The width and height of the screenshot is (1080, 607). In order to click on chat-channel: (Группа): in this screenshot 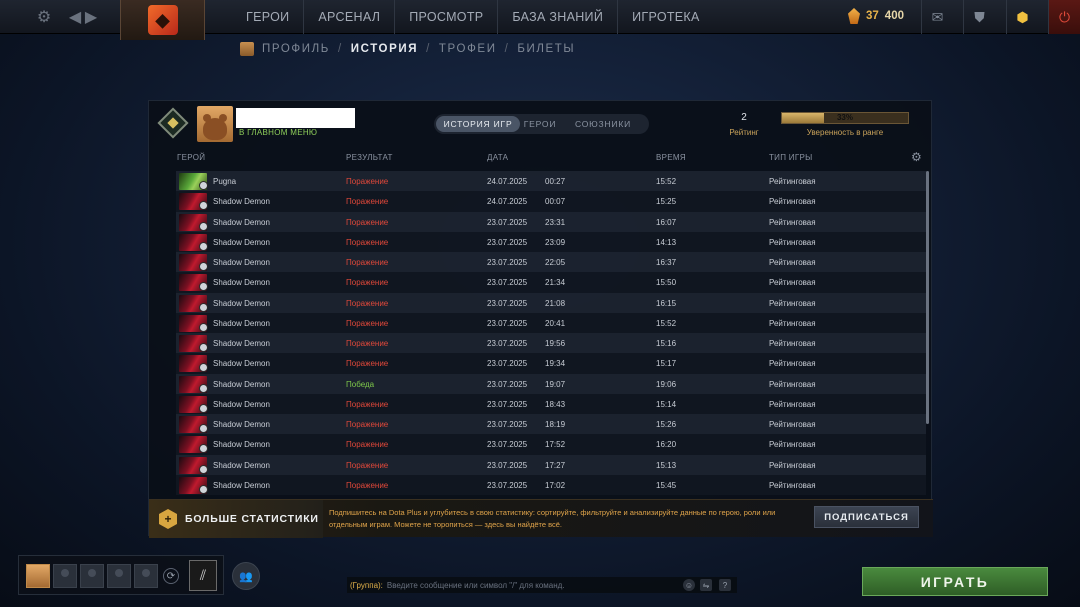, I will do `click(366, 585)`.